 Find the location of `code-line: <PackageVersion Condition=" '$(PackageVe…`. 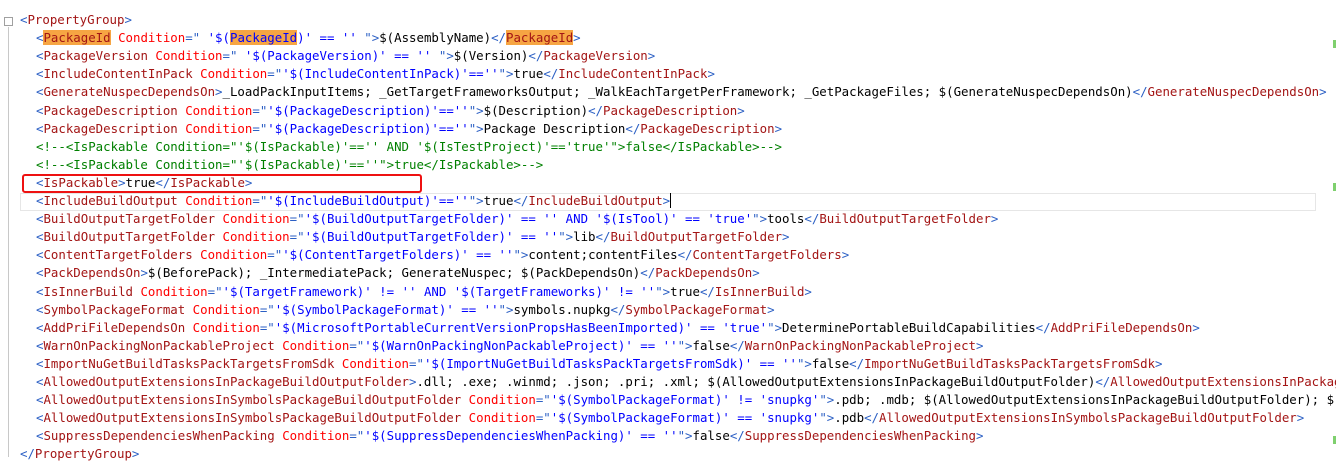

code-line: <PackageVersion Condition=" '$(PackageVe… is located at coordinates (345, 56).